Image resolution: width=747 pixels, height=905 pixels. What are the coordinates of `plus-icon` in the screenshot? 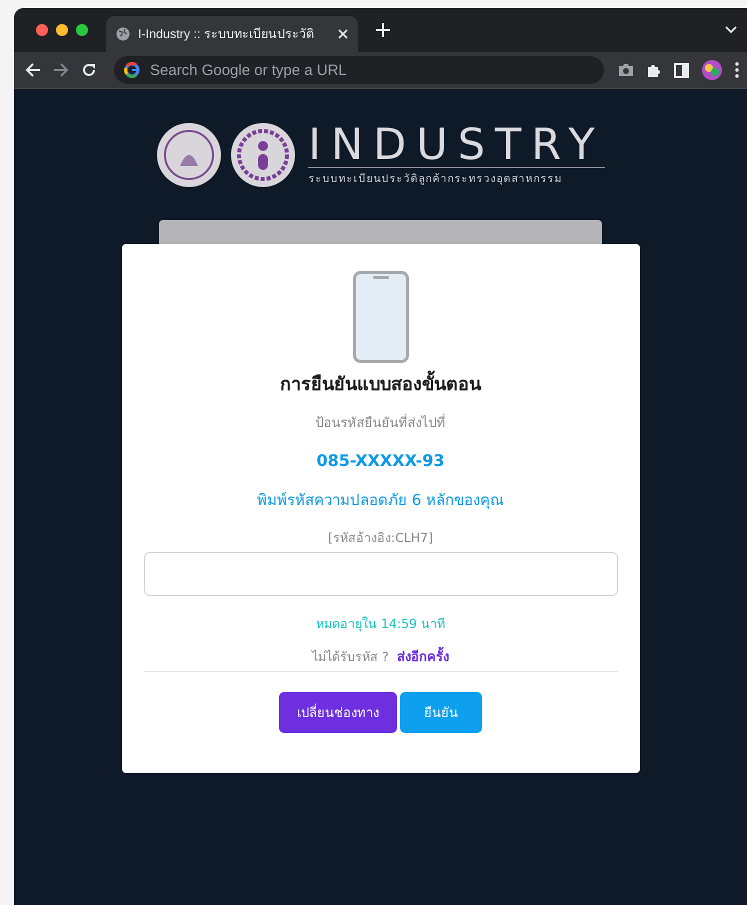 It's located at (383, 30).